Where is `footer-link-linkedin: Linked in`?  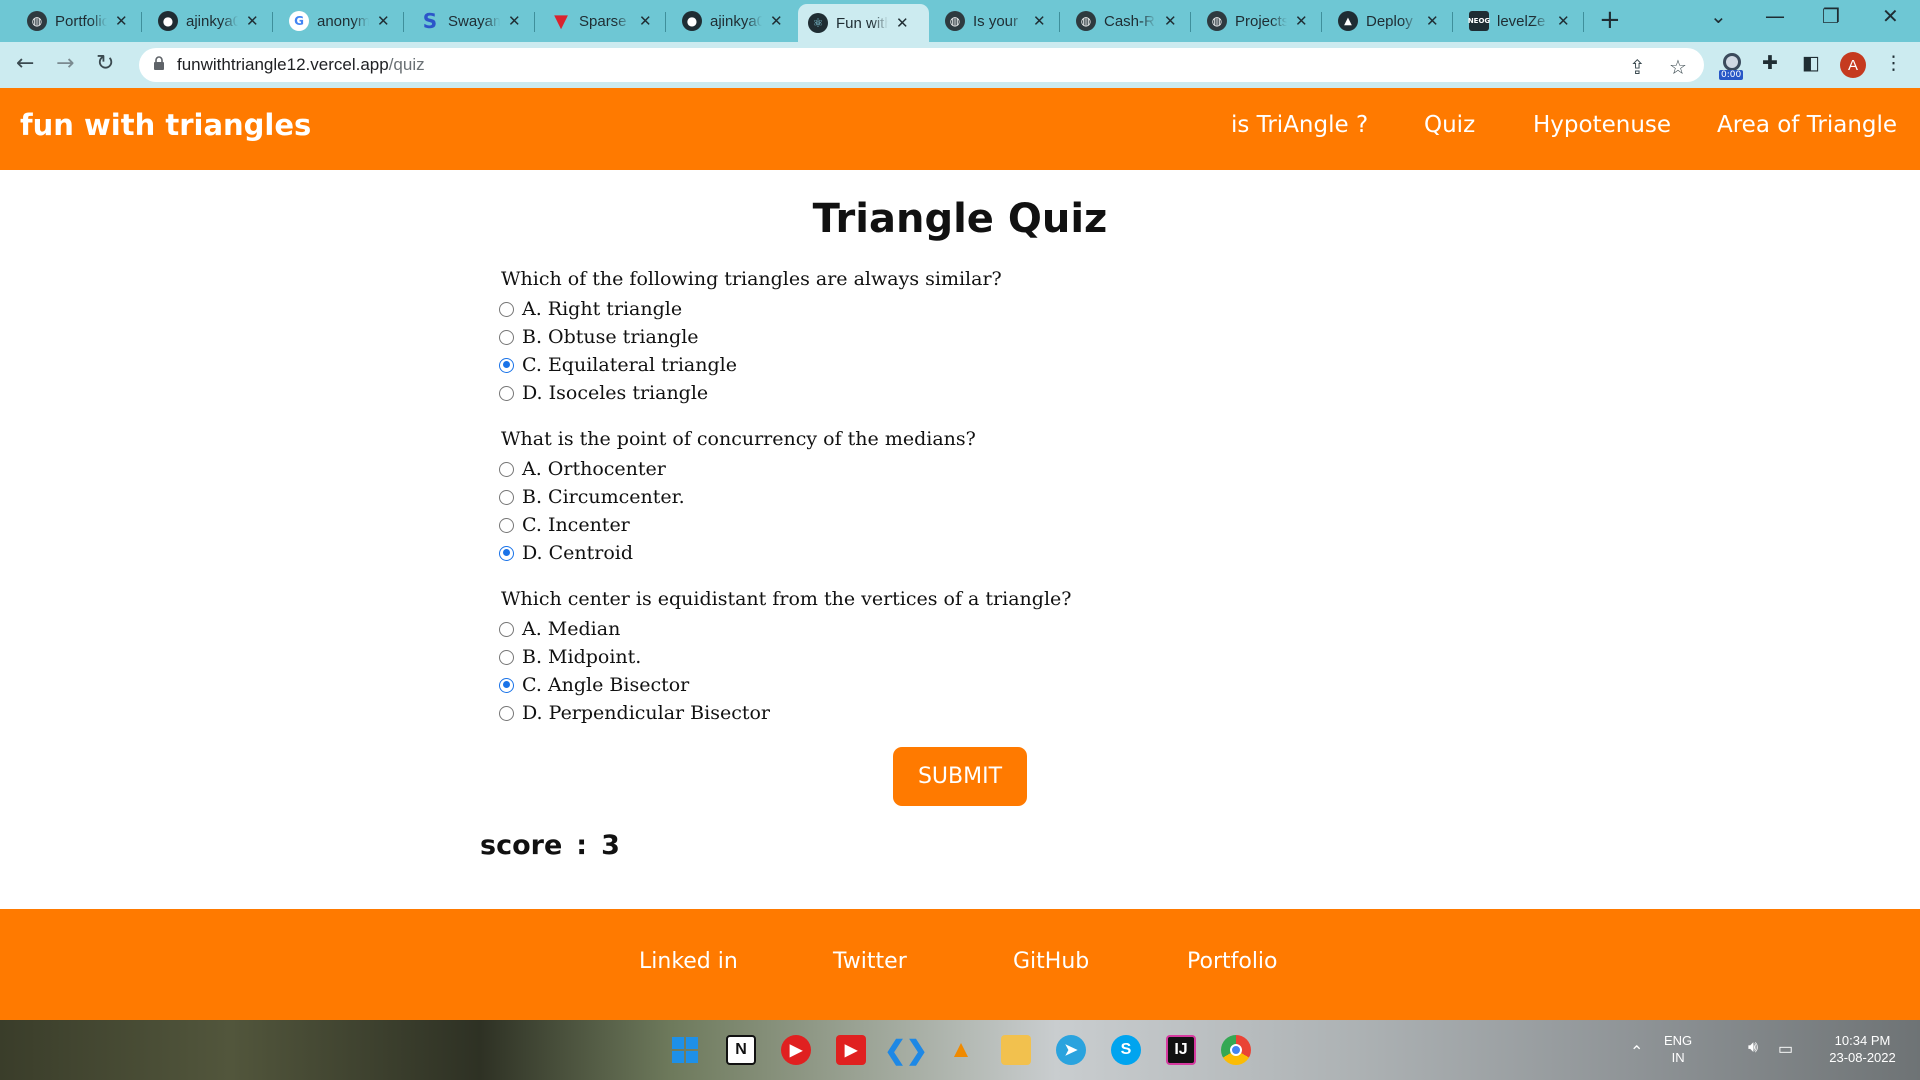 footer-link-linkedin: Linked in is located at coordinates (688, 961).